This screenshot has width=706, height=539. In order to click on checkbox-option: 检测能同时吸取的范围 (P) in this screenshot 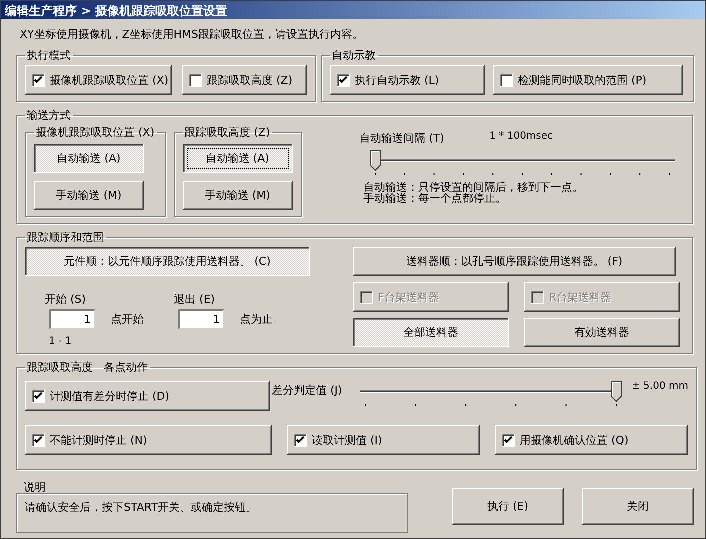, I will do `click(588, 80)`.